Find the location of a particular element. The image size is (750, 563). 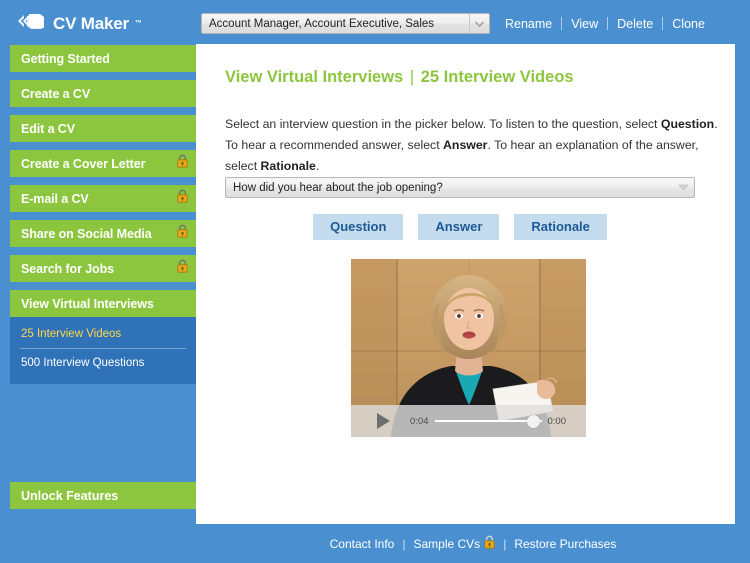

video-time-elapsed: 0:04 is located at coordinates (419, 421).